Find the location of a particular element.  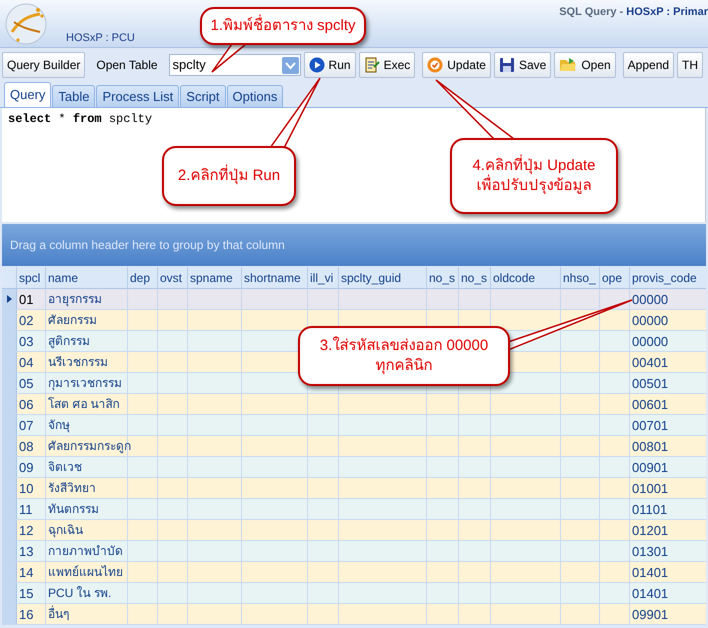

table-cell: สูติกรรม is located at coordinates (87, 341).